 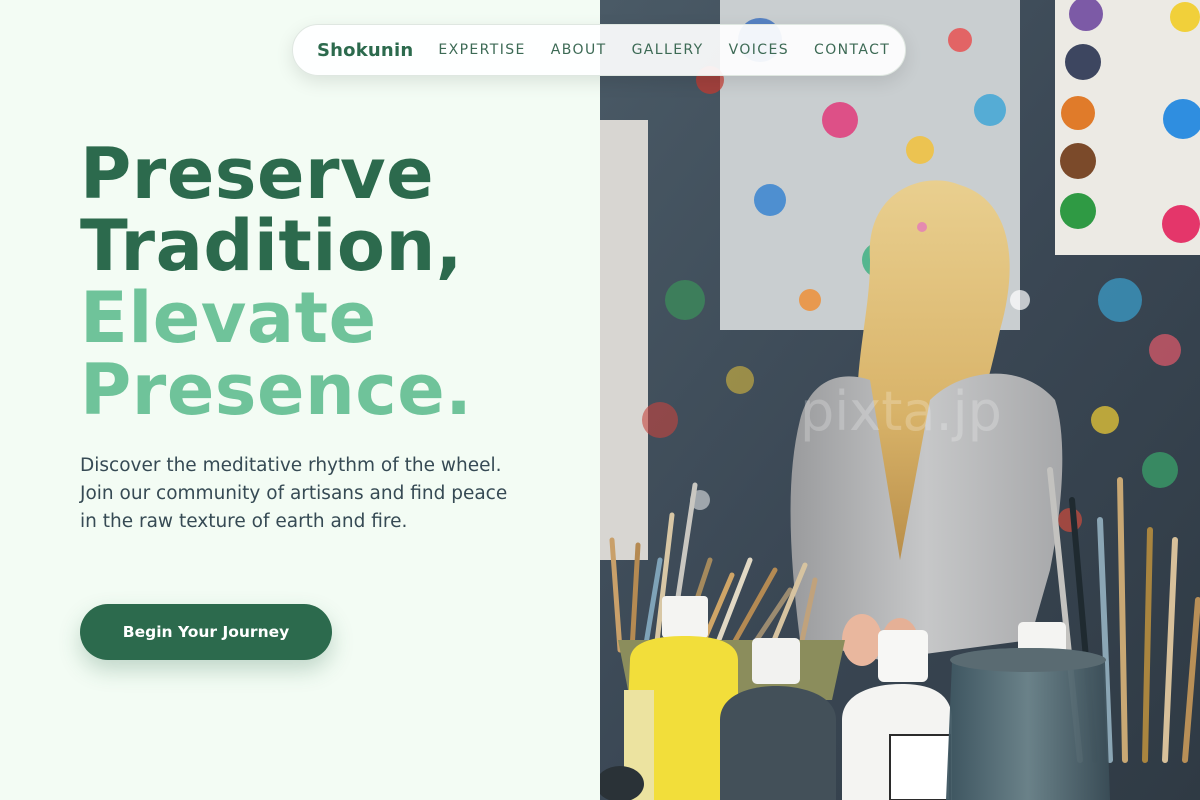 What do you see at coordinates (228, 318) in the screenshot?
I see `headline-line-3: Elevate` at bounding box center [228, 318].